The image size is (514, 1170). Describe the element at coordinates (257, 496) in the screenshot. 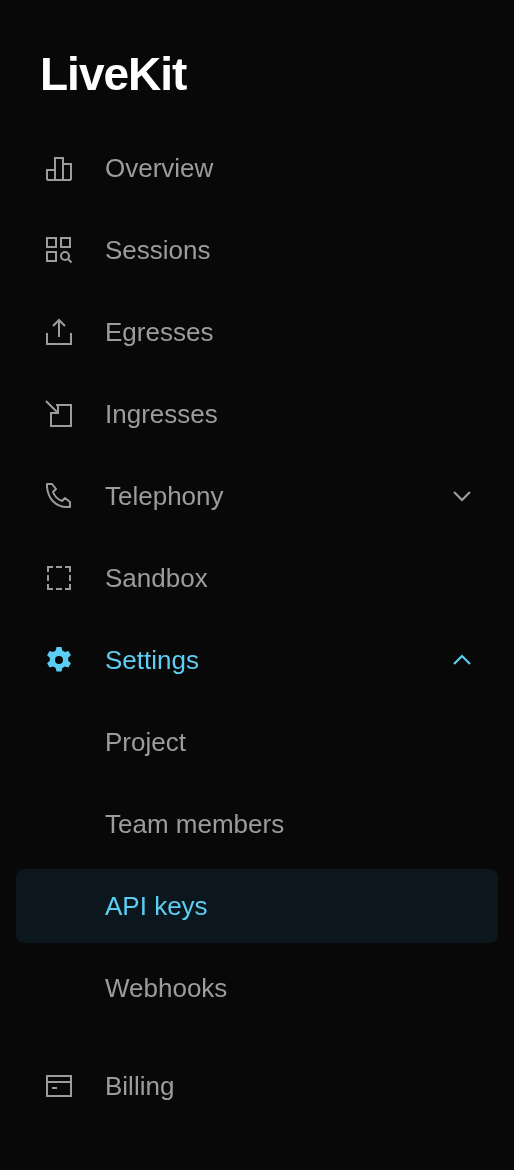

I see `nav-item: Telephony` at that location.